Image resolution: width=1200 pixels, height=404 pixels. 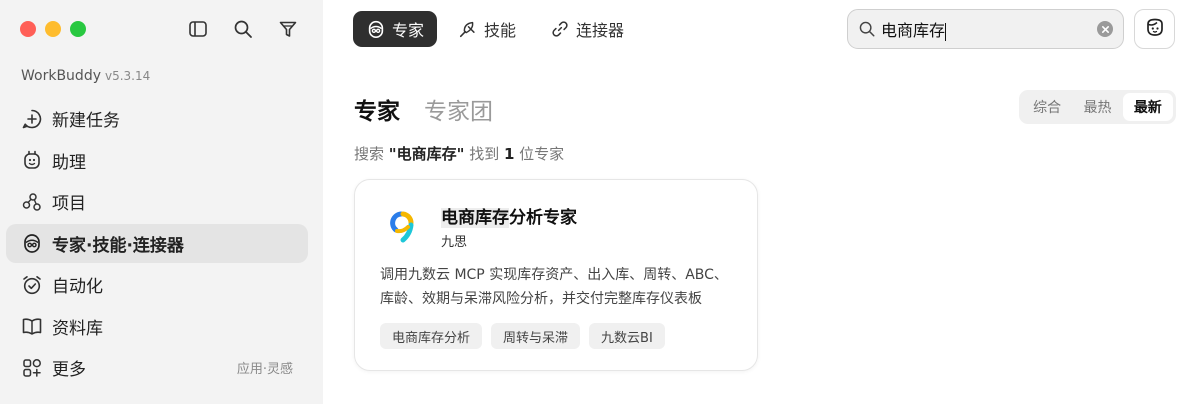 What do you see at coordinates (377, 109) in the screenshot?
I see `heading-experts: 专家` at bounding box center [377, 109].